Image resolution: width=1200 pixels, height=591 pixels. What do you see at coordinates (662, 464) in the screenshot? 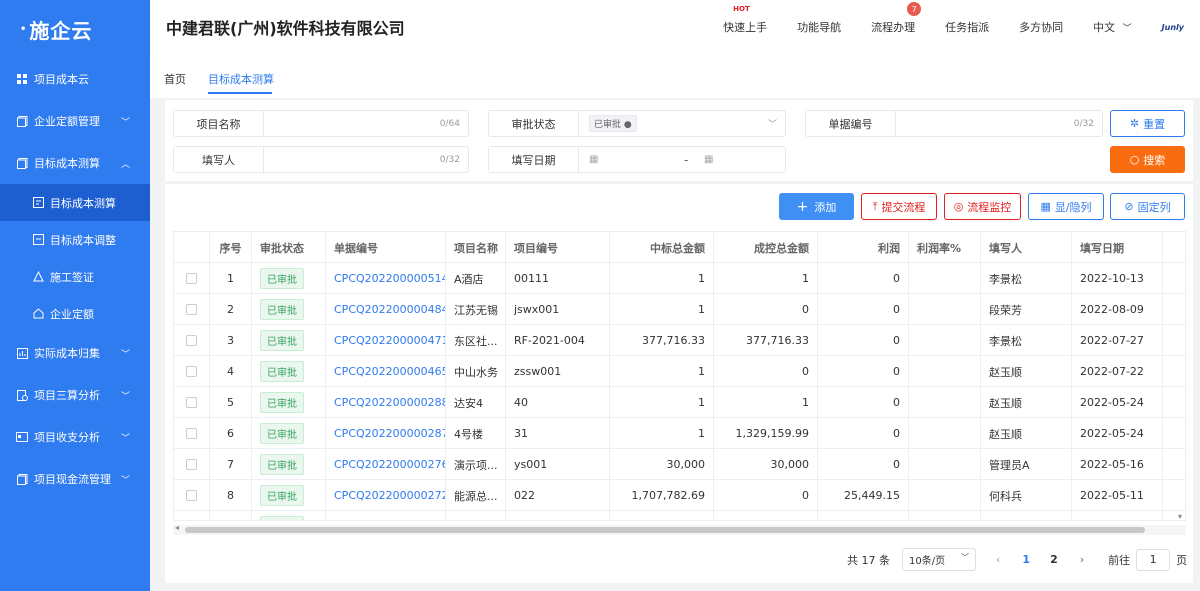
I see `table-cell: 30,000` at bounding box center [662, 464].